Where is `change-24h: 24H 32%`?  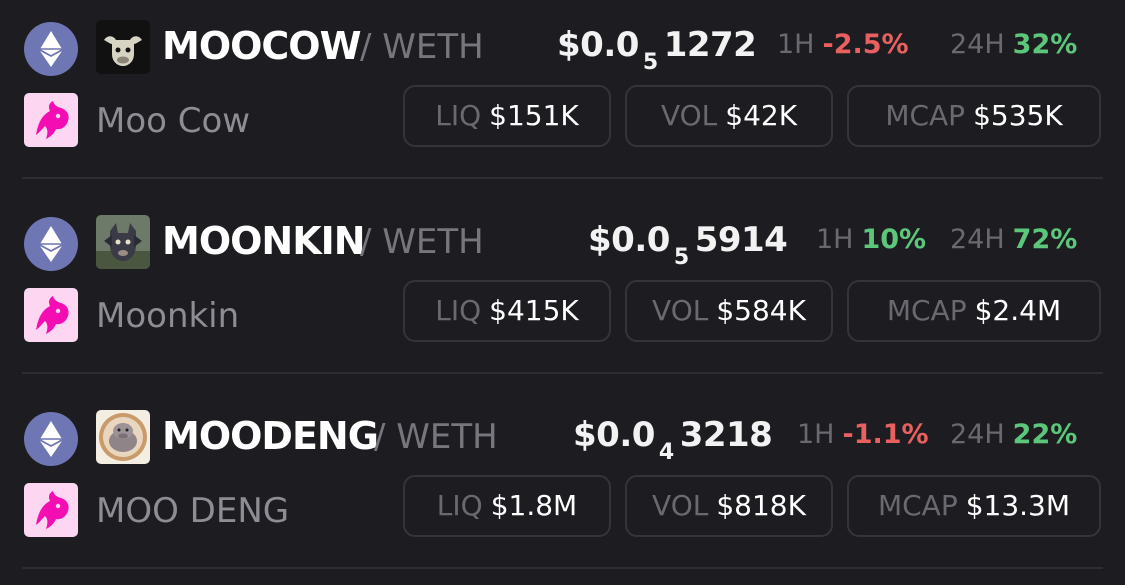 change-24h: 24H 32% is located at coordinates (1013, 45).